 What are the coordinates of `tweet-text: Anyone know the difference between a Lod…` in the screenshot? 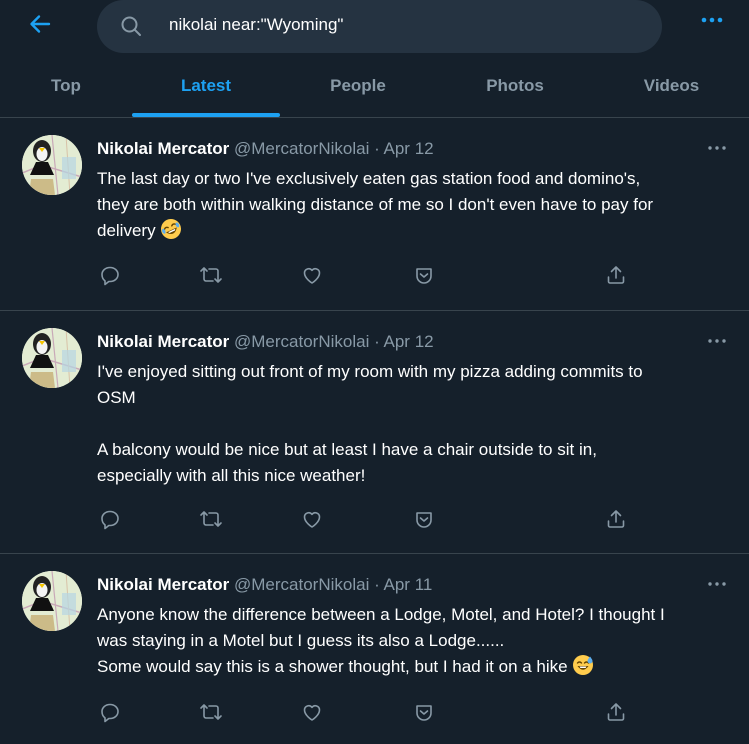 It's located at (414, 641).